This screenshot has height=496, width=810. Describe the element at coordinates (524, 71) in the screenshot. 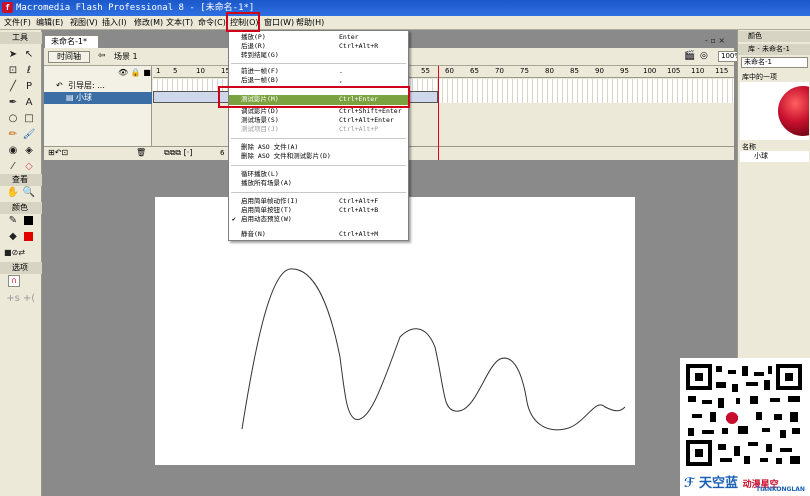

I see `ruler-tick: 75` at that location.